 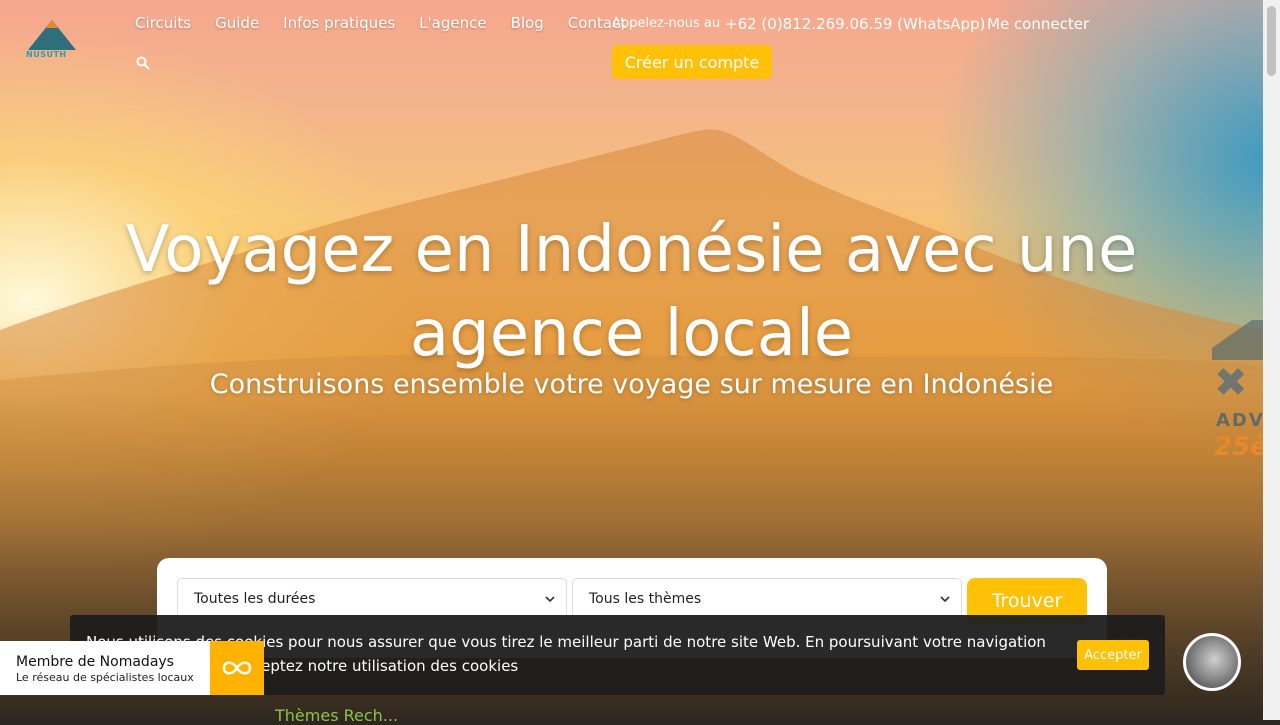 I want to click on logo-text: NUSUTH, so click(x=46, y=54).